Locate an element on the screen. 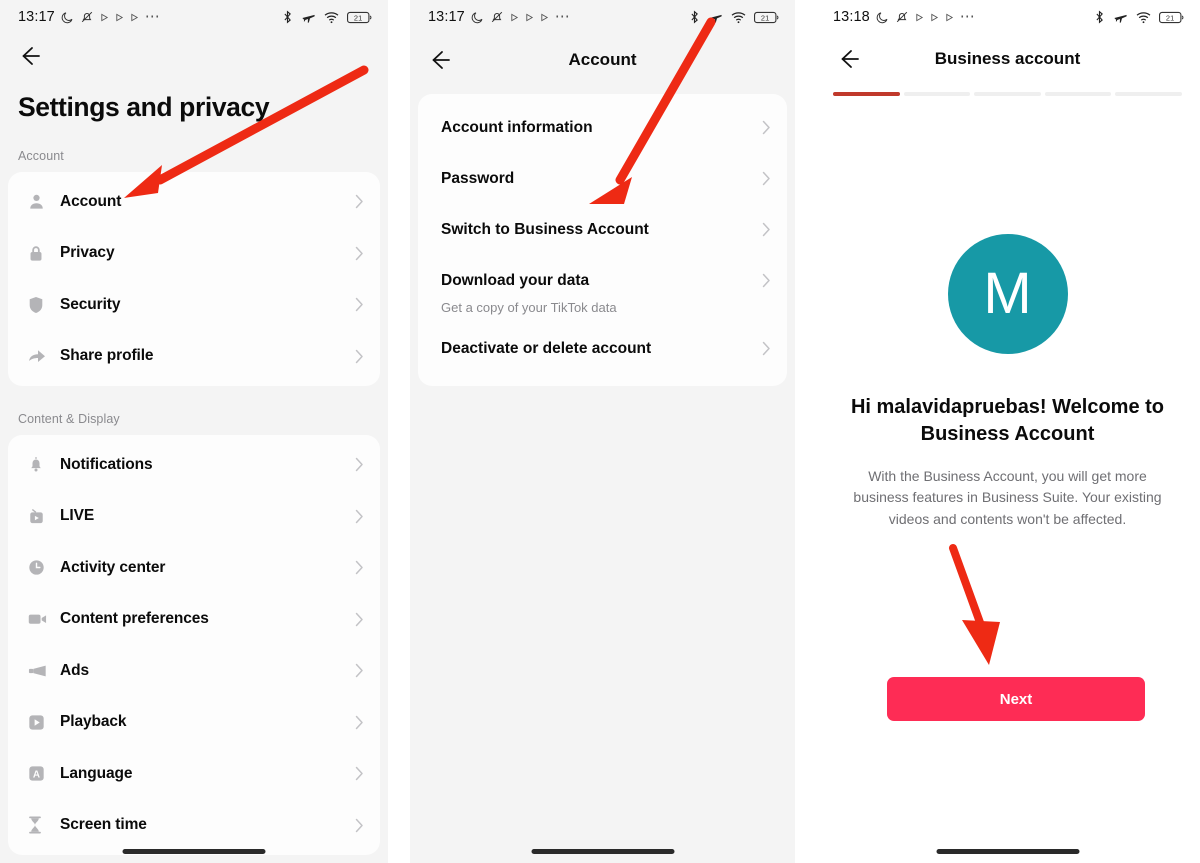 This screenshot has width=1200, height=863. sidebar-item-label: Playback is located at coordinates (93, 722).